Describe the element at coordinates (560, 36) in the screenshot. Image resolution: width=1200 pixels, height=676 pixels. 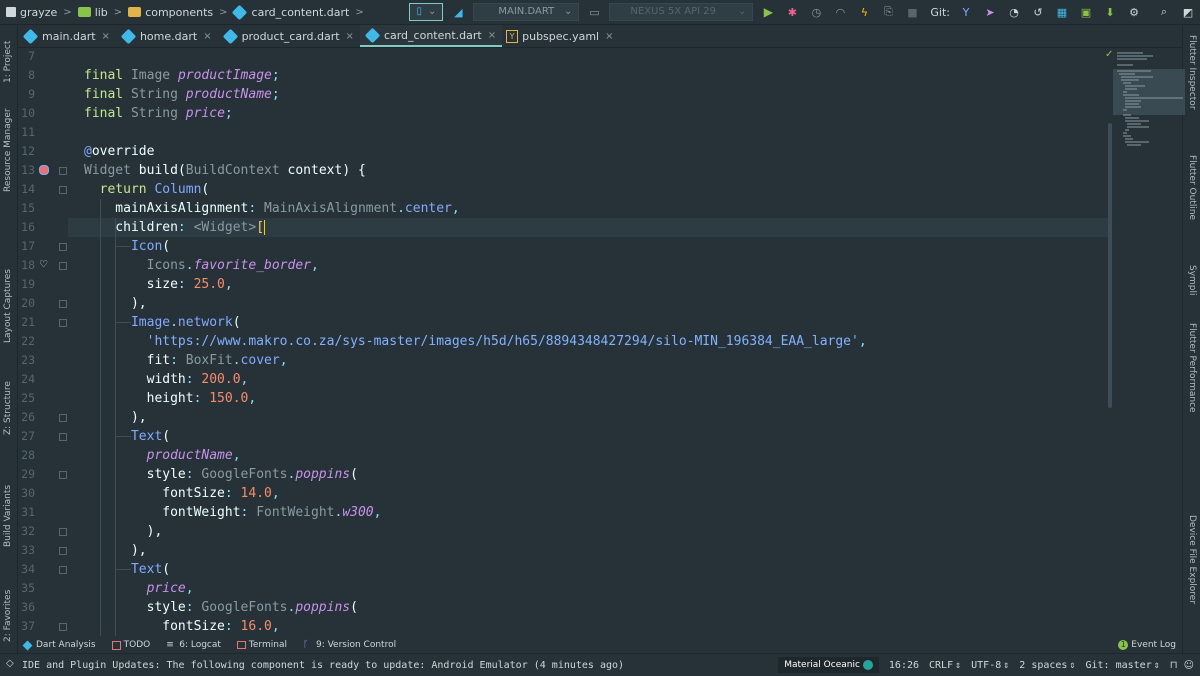
I see `tab-pubspec-yaml: Ypubspec.yaml ×` at that location.